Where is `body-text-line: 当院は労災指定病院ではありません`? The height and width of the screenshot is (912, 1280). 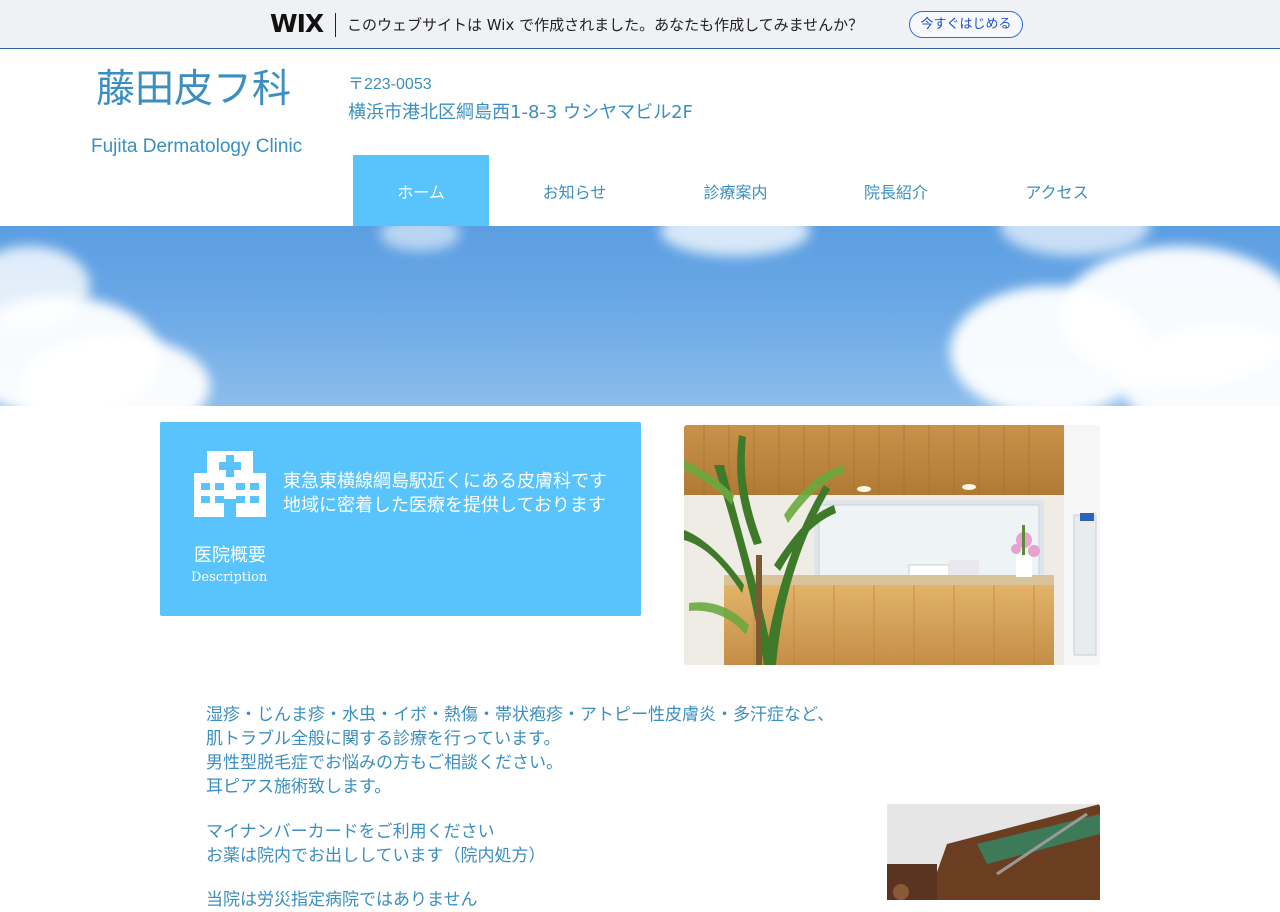 body-text-line: 当院は労災指定病院ではありません is located at coordinates (342, 900).